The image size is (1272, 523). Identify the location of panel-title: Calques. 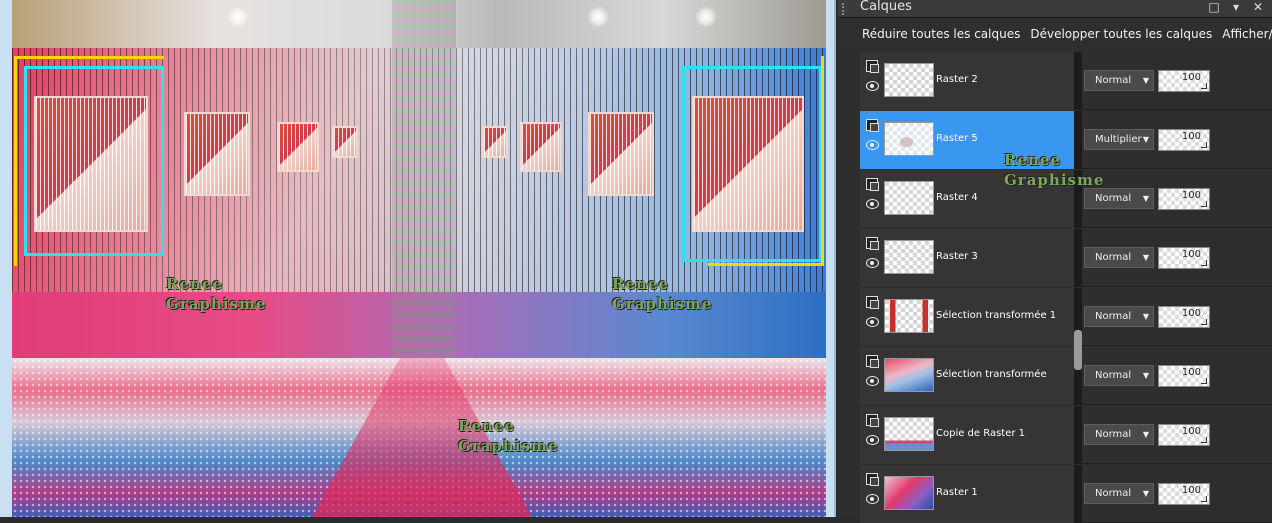
(886, 7).